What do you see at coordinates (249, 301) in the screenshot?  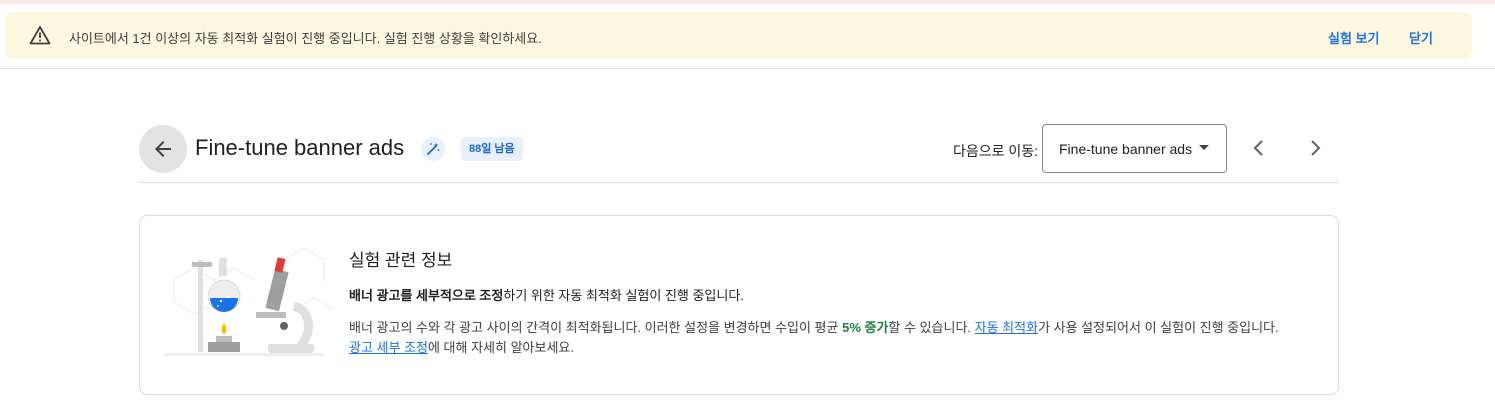 I see `lab-illustration` at bounding box center [249, 301].